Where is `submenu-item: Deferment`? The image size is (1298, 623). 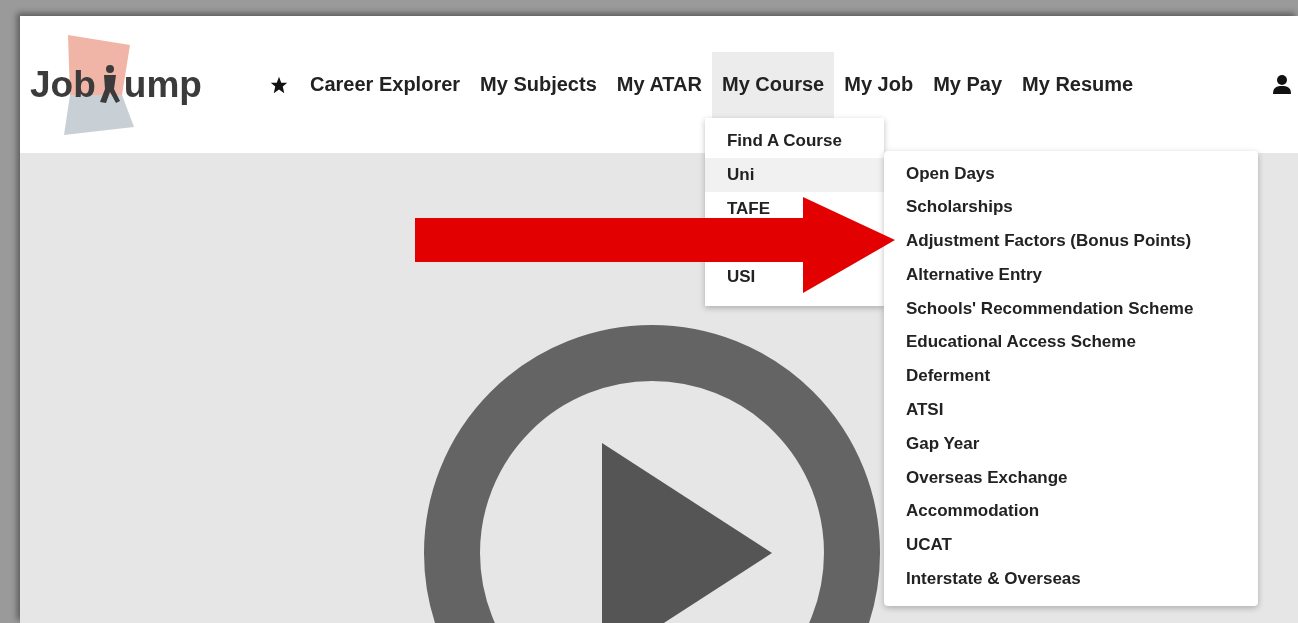
submenu-item: Deferment is located at coordinates (1070, 376).